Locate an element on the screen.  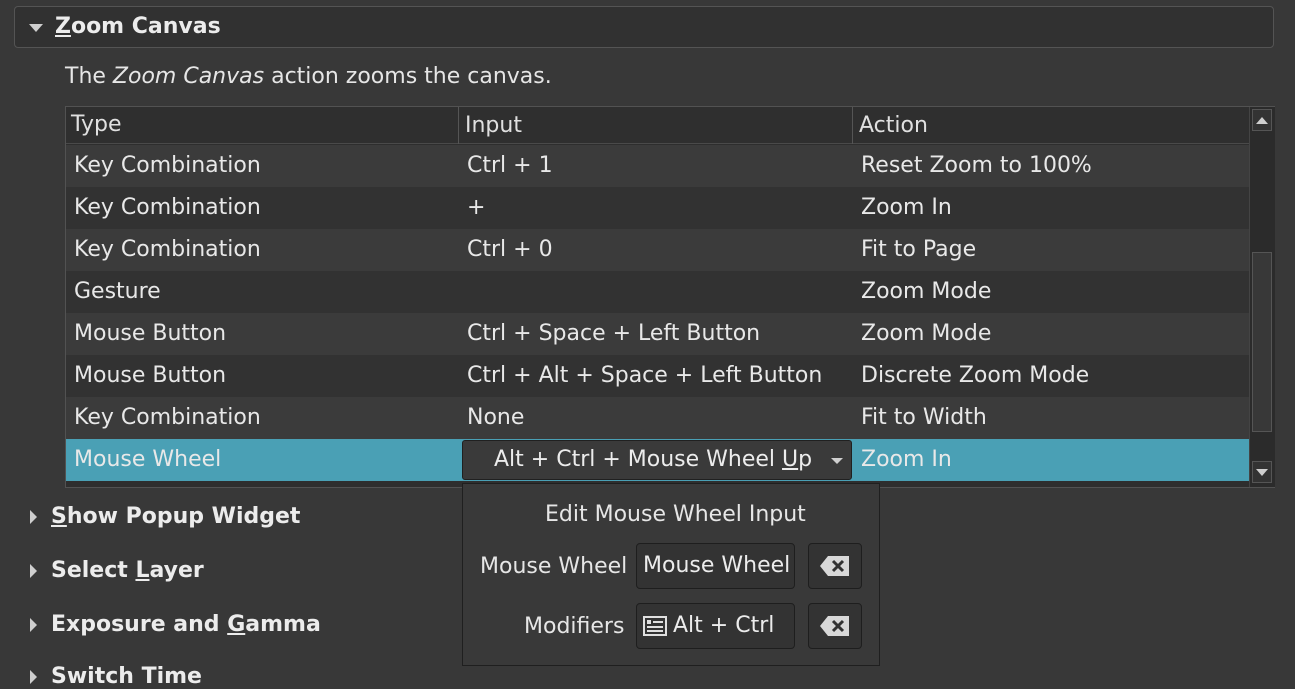
section-title: Zoom Canvas is located at coordinates (138, 26).